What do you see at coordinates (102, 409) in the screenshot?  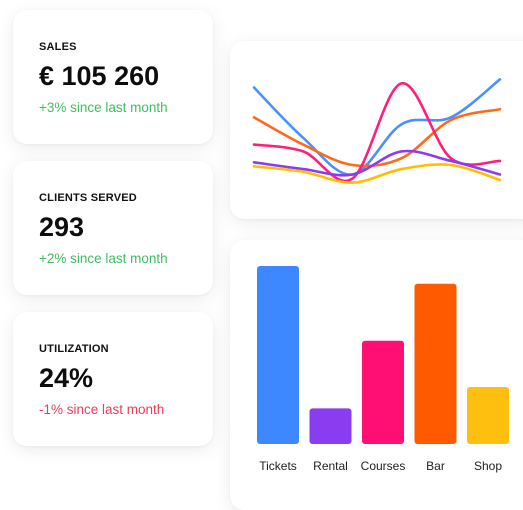 I see `stat-change: -1% since last month` at bounding box center [102, 409].